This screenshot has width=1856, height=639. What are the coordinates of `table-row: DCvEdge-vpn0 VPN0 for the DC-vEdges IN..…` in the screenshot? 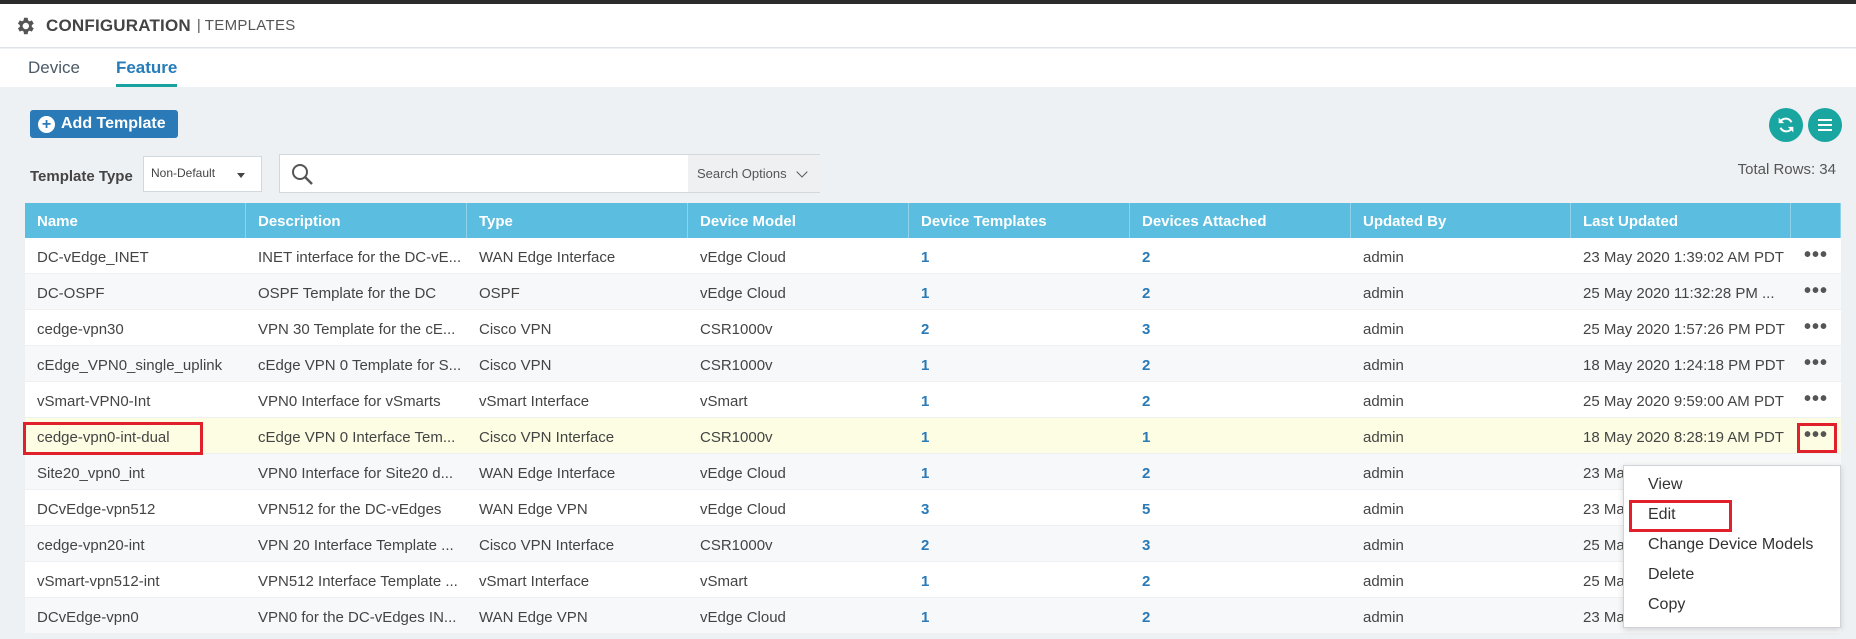 It's located at (933, 616).